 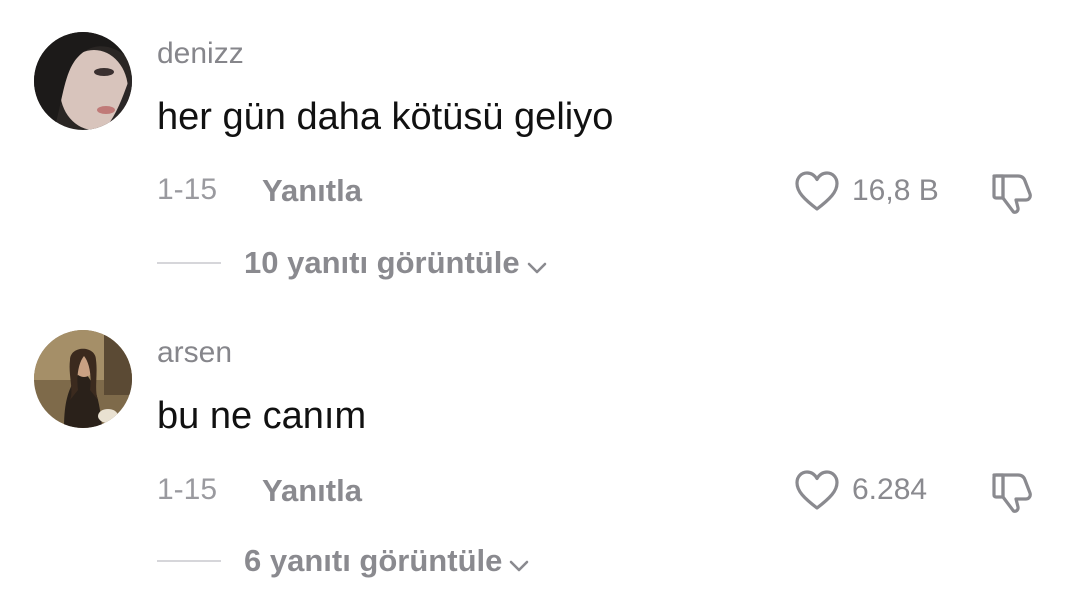 I want to click on comment-username: arsen, so click(x=194, y=353).